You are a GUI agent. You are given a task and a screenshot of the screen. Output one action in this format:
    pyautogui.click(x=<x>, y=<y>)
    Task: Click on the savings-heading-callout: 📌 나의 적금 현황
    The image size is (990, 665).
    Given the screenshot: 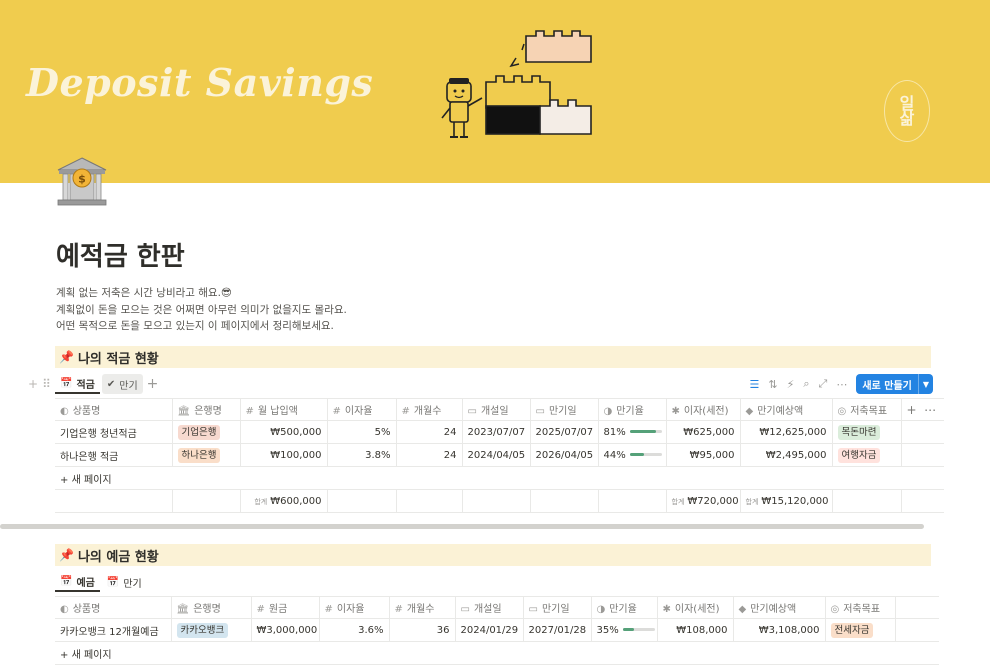 What is the action you would take?
    pyautogui.click(x=493, y=357)
    